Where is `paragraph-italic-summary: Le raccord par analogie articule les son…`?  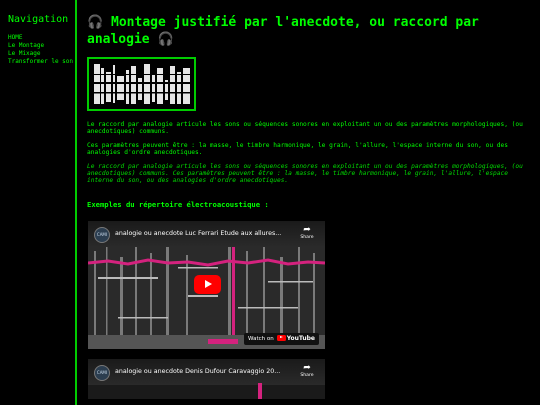
paragraph-italic-summary: Le raccord par analogie articule les son… is located at coordinates (305, 173).